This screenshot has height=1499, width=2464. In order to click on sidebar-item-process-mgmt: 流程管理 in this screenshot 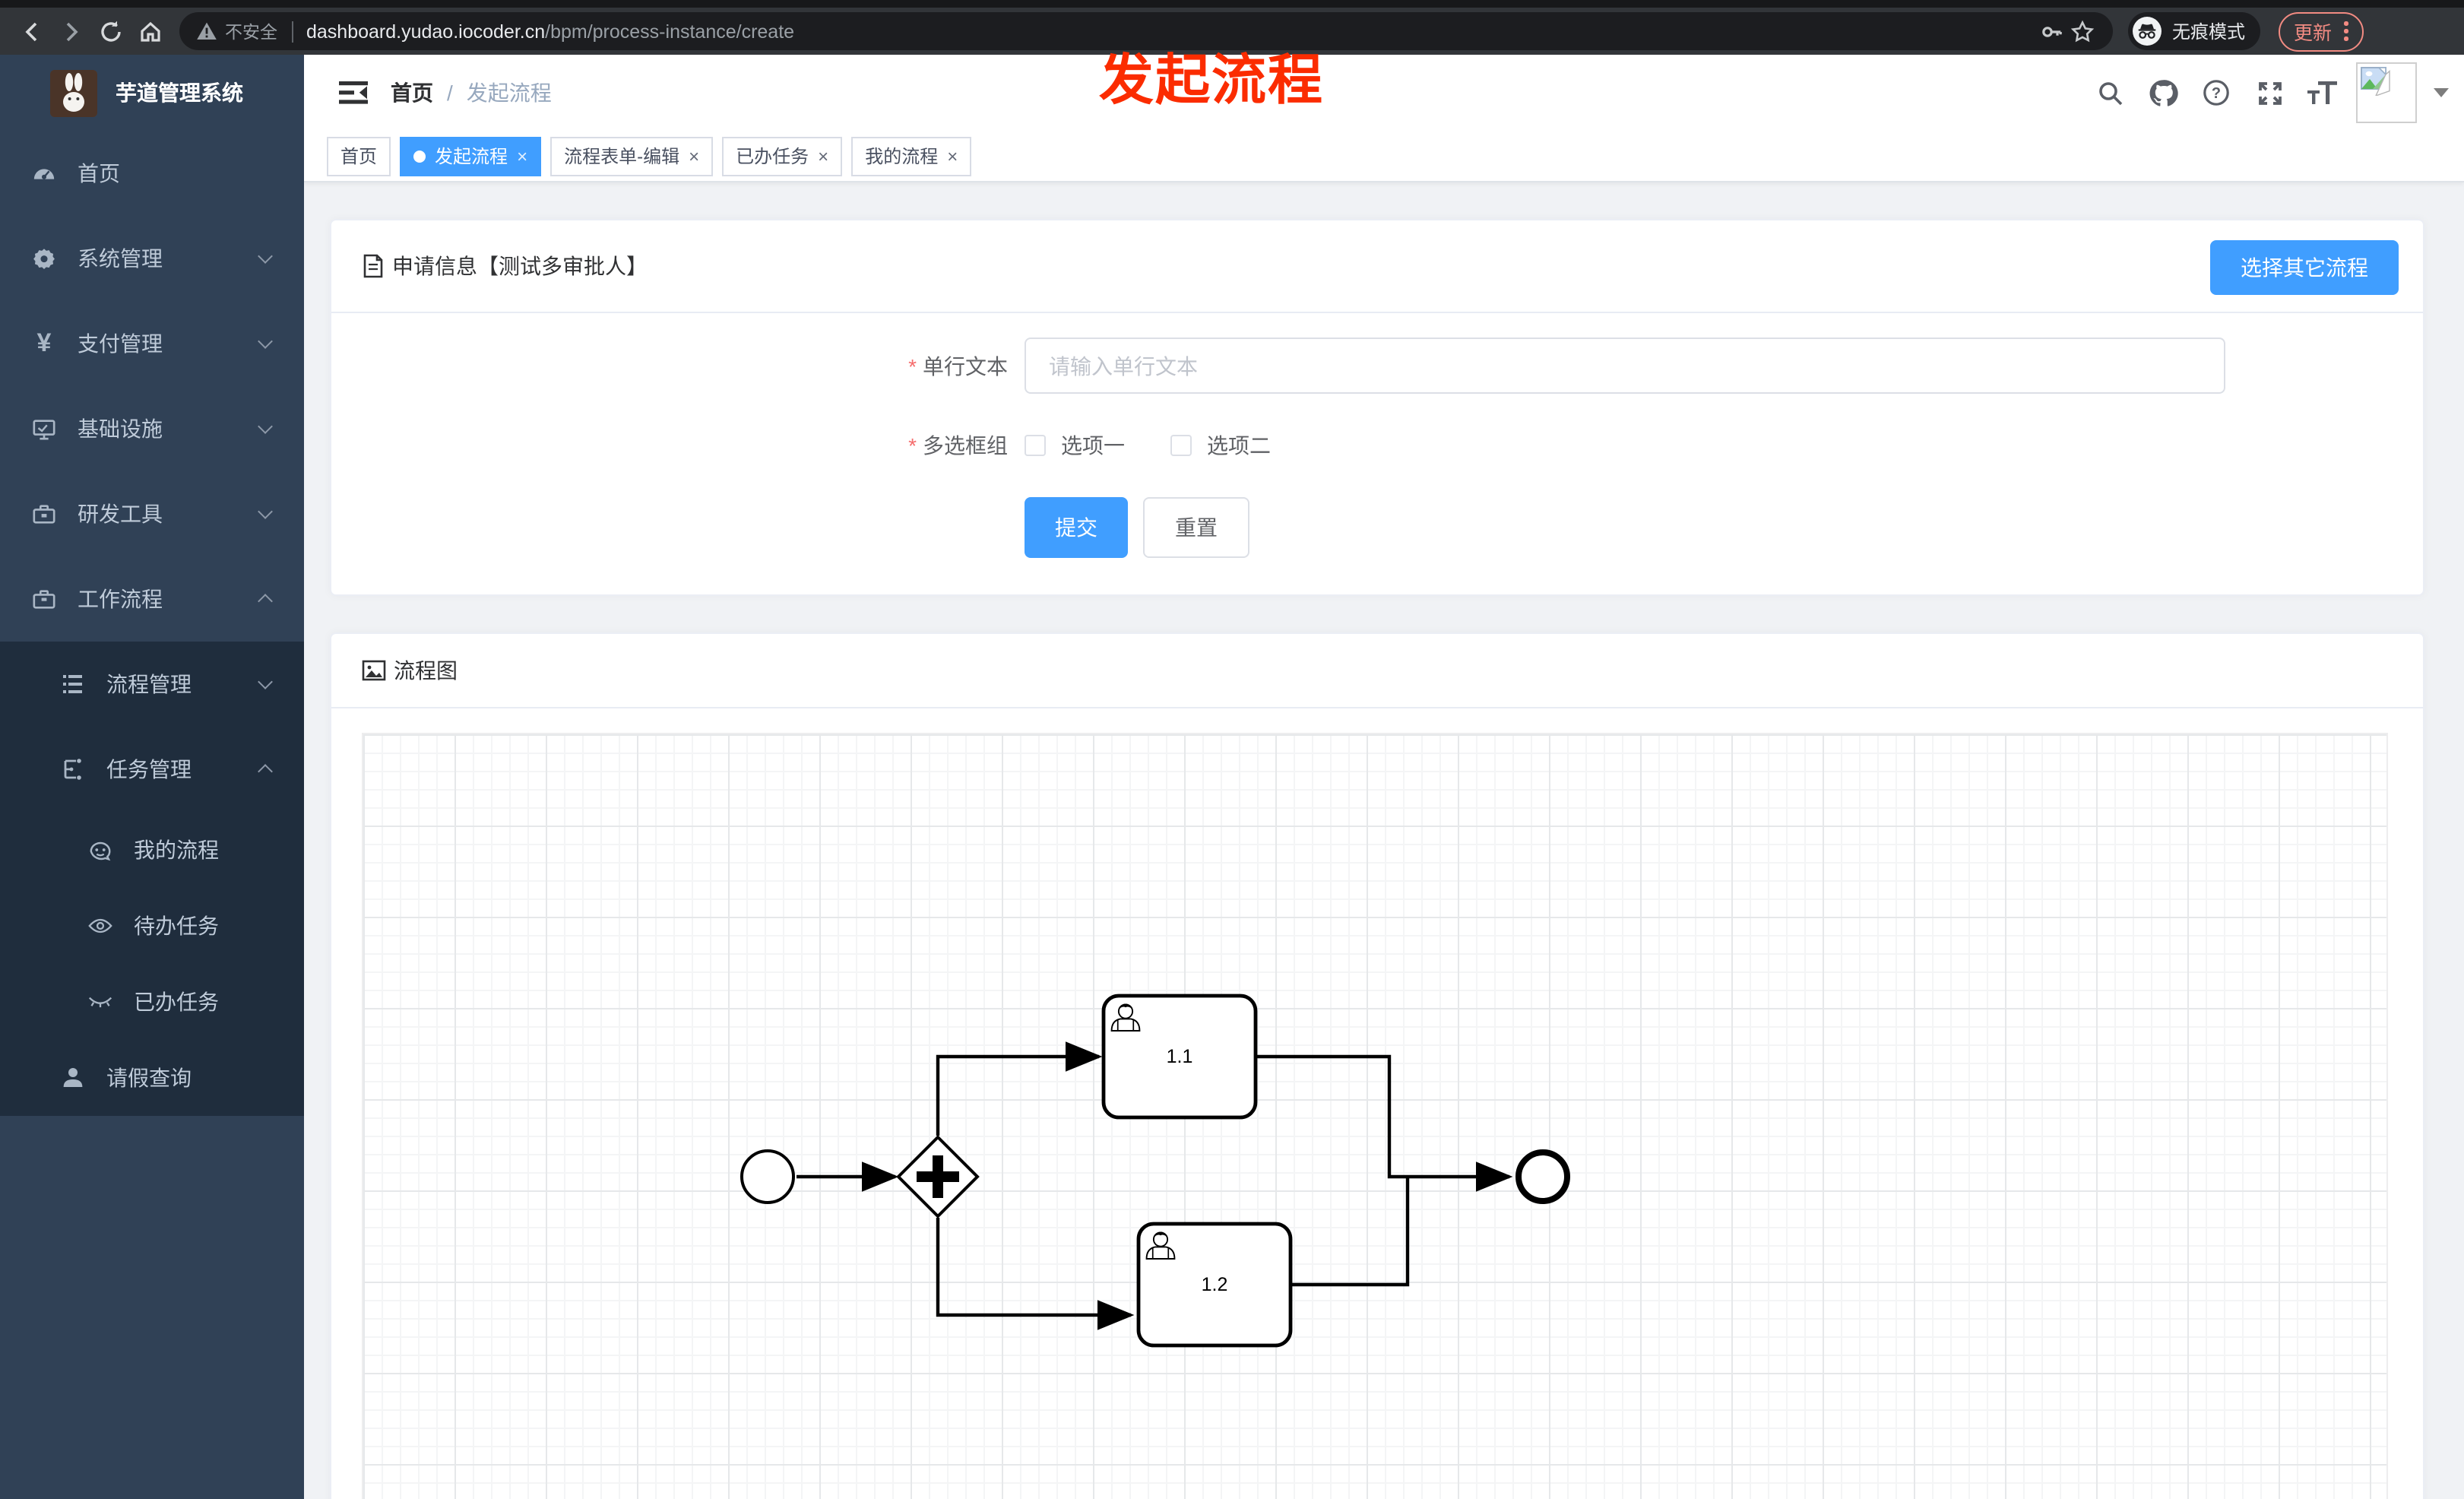, I will do `click(152, 685)`.